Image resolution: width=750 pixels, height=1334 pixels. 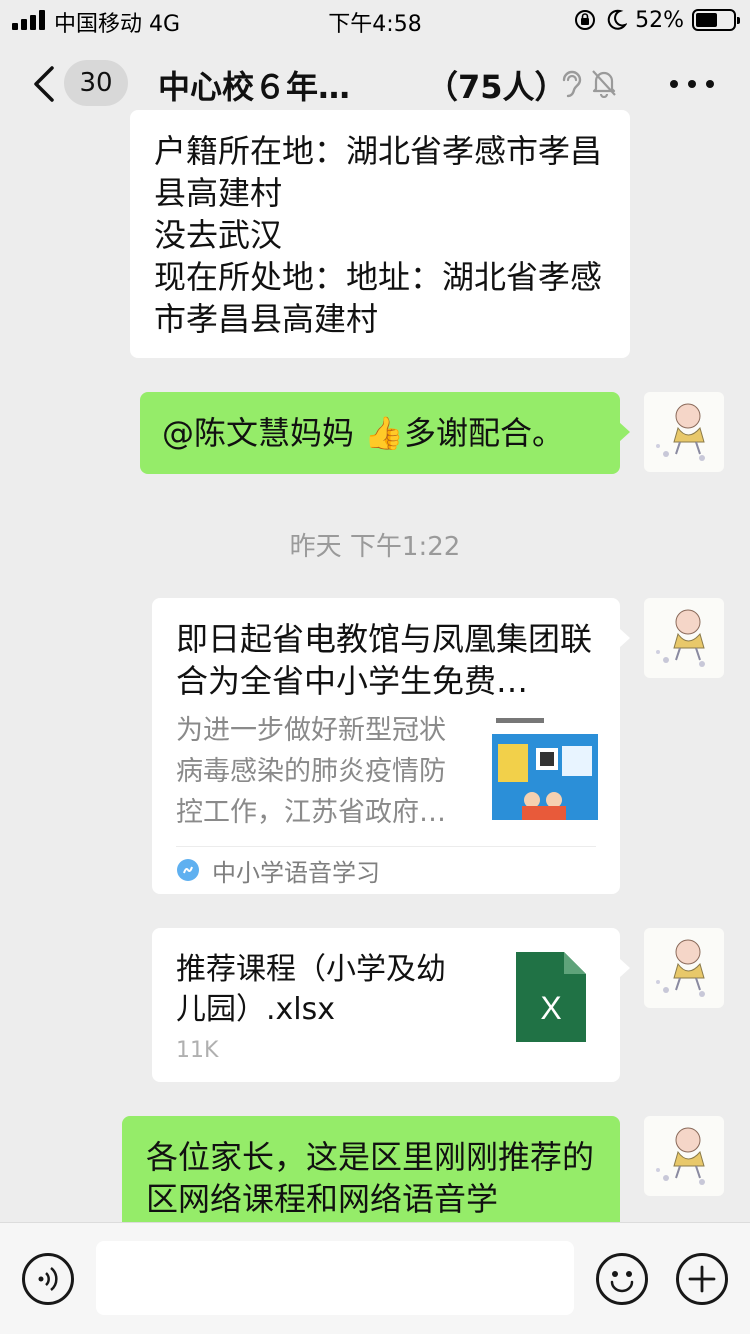 What do you see at coordinates (692, 85) in the screenshot?
I see `more-icon` at bounding box center [692, 85].